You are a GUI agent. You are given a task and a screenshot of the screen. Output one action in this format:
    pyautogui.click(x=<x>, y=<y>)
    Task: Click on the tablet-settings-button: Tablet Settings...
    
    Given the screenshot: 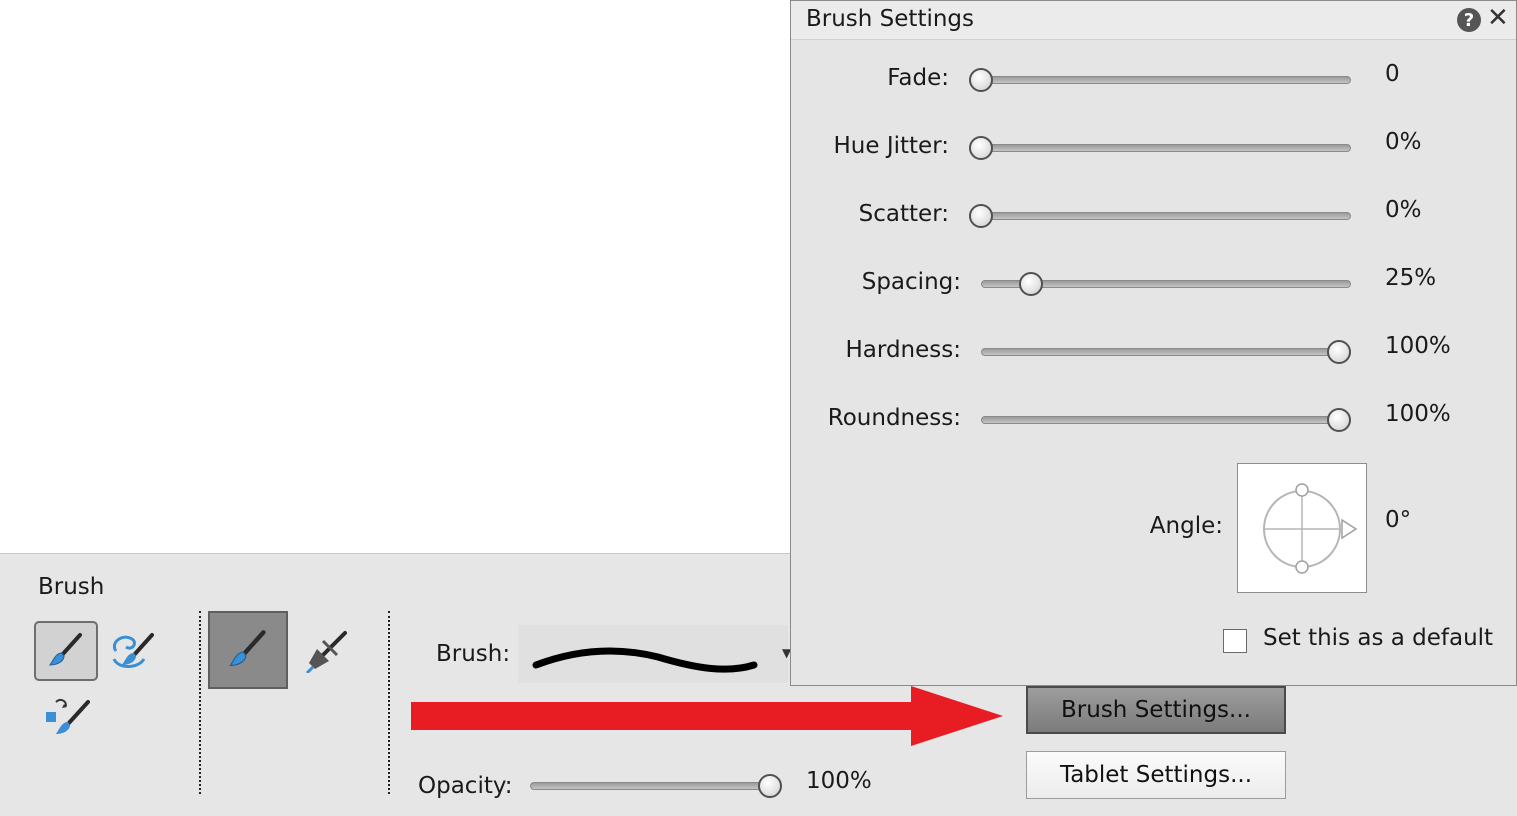 What is the action you would take?
    pyautogui.click(x=1156, y=775)
    